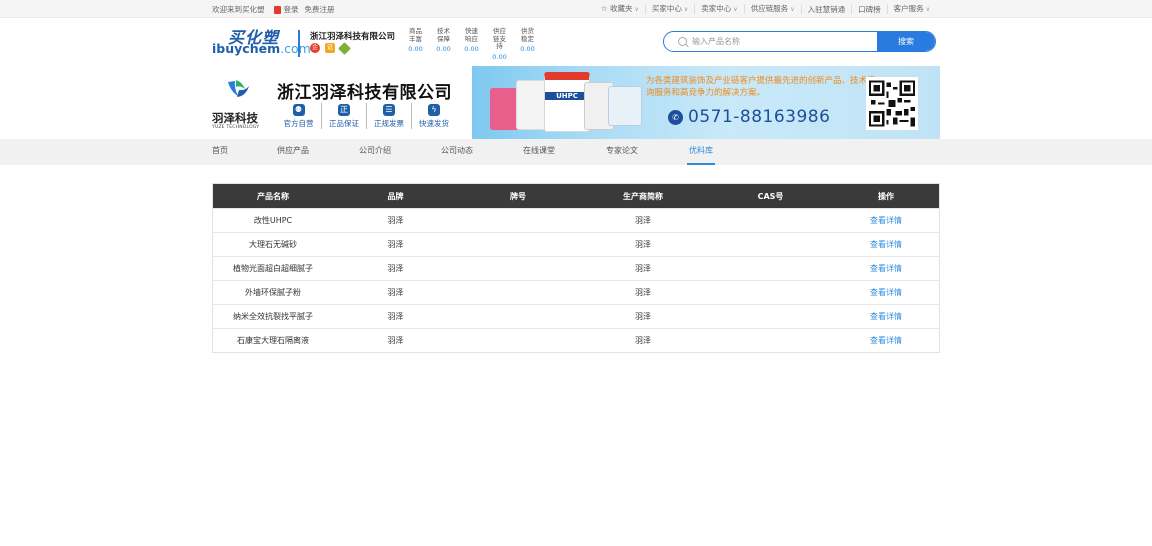  What do you see at coordinates (576, 244) in the screenshot?
I see `table-row: 大理石无碱砂 羽泽 羽泽 查看详情` at bounding box center [576, 244].